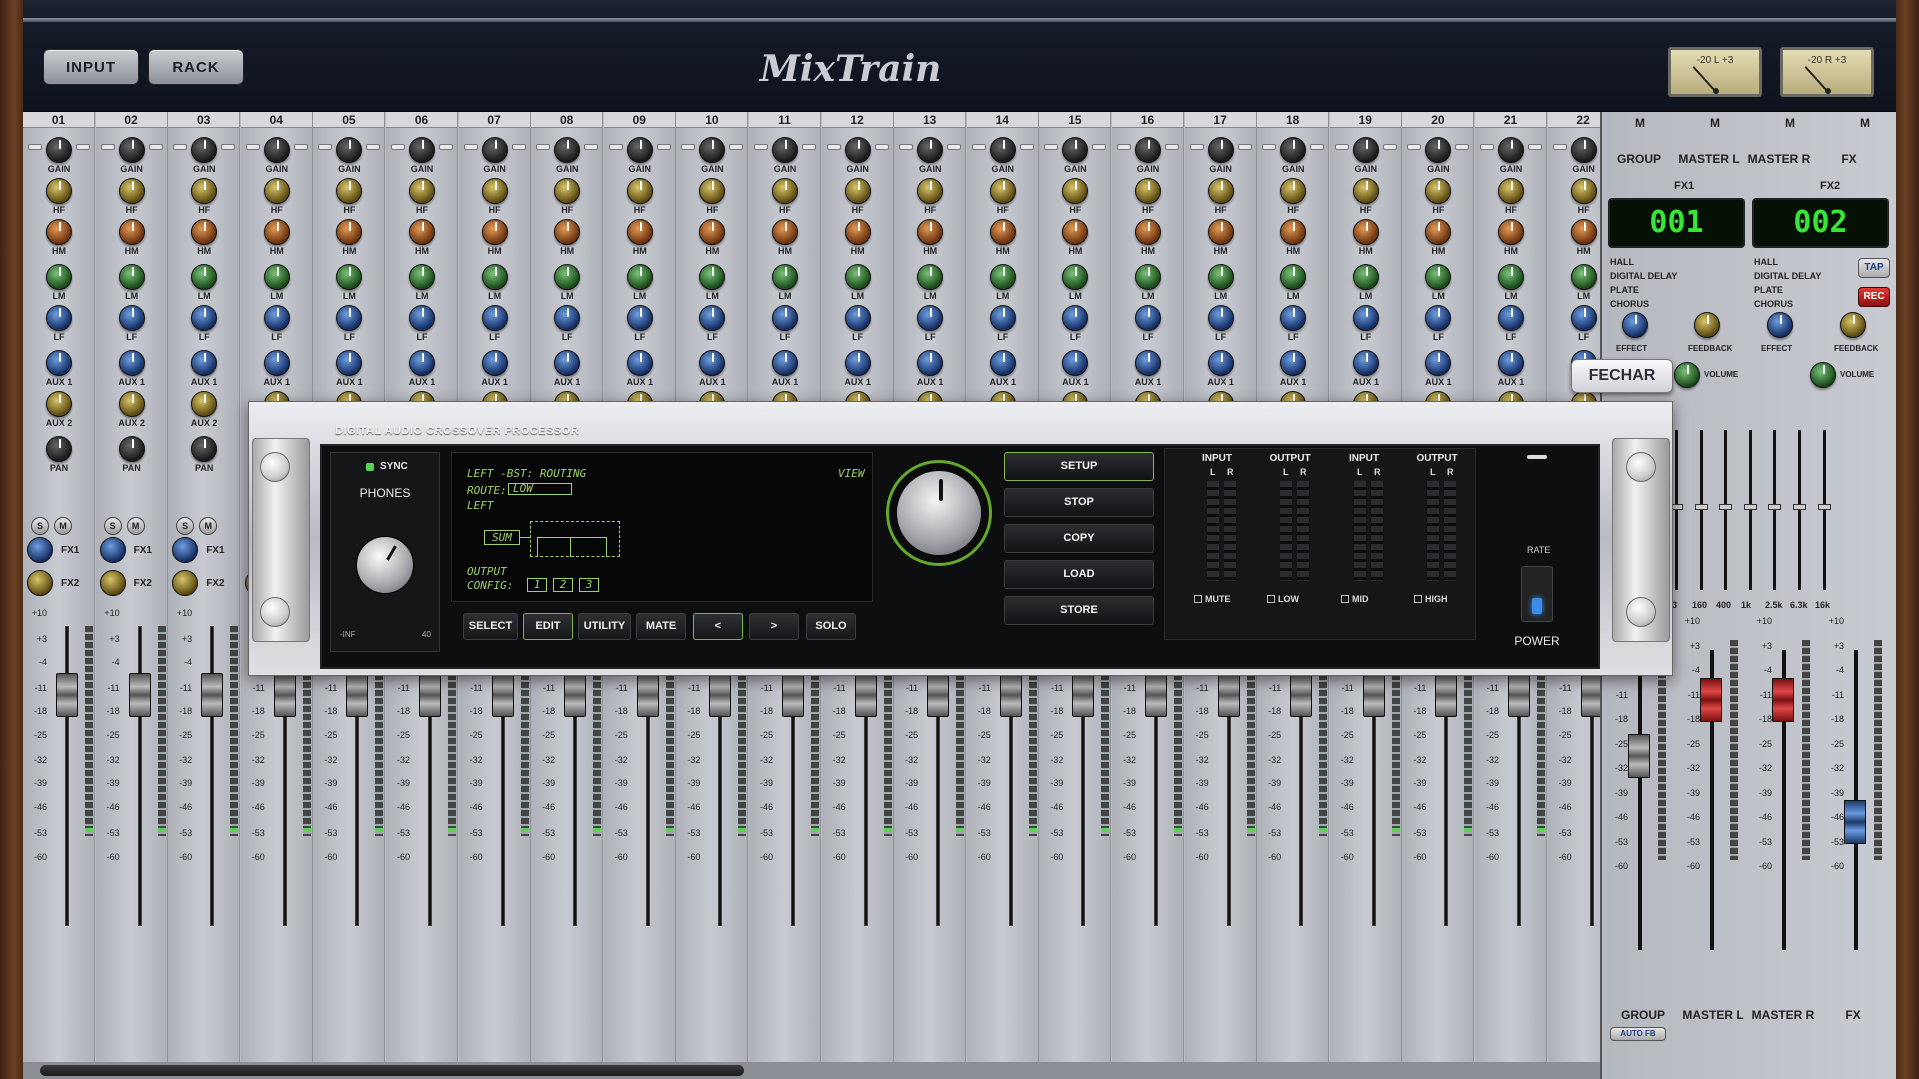 This screenshot has width=1919, height=1079. Describe the element at coordinates (1355, 599) in the screenshot. I see `meter-checkbox: MID` at that location.